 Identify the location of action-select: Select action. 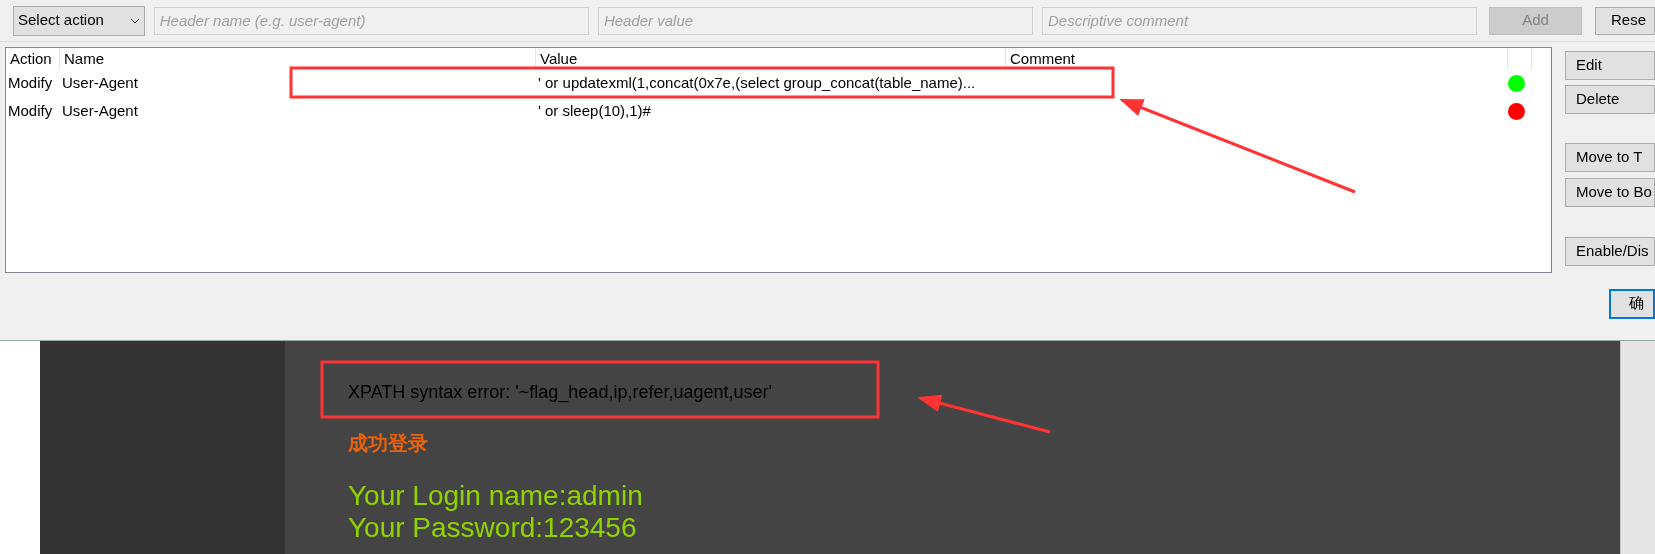
(79, 20).